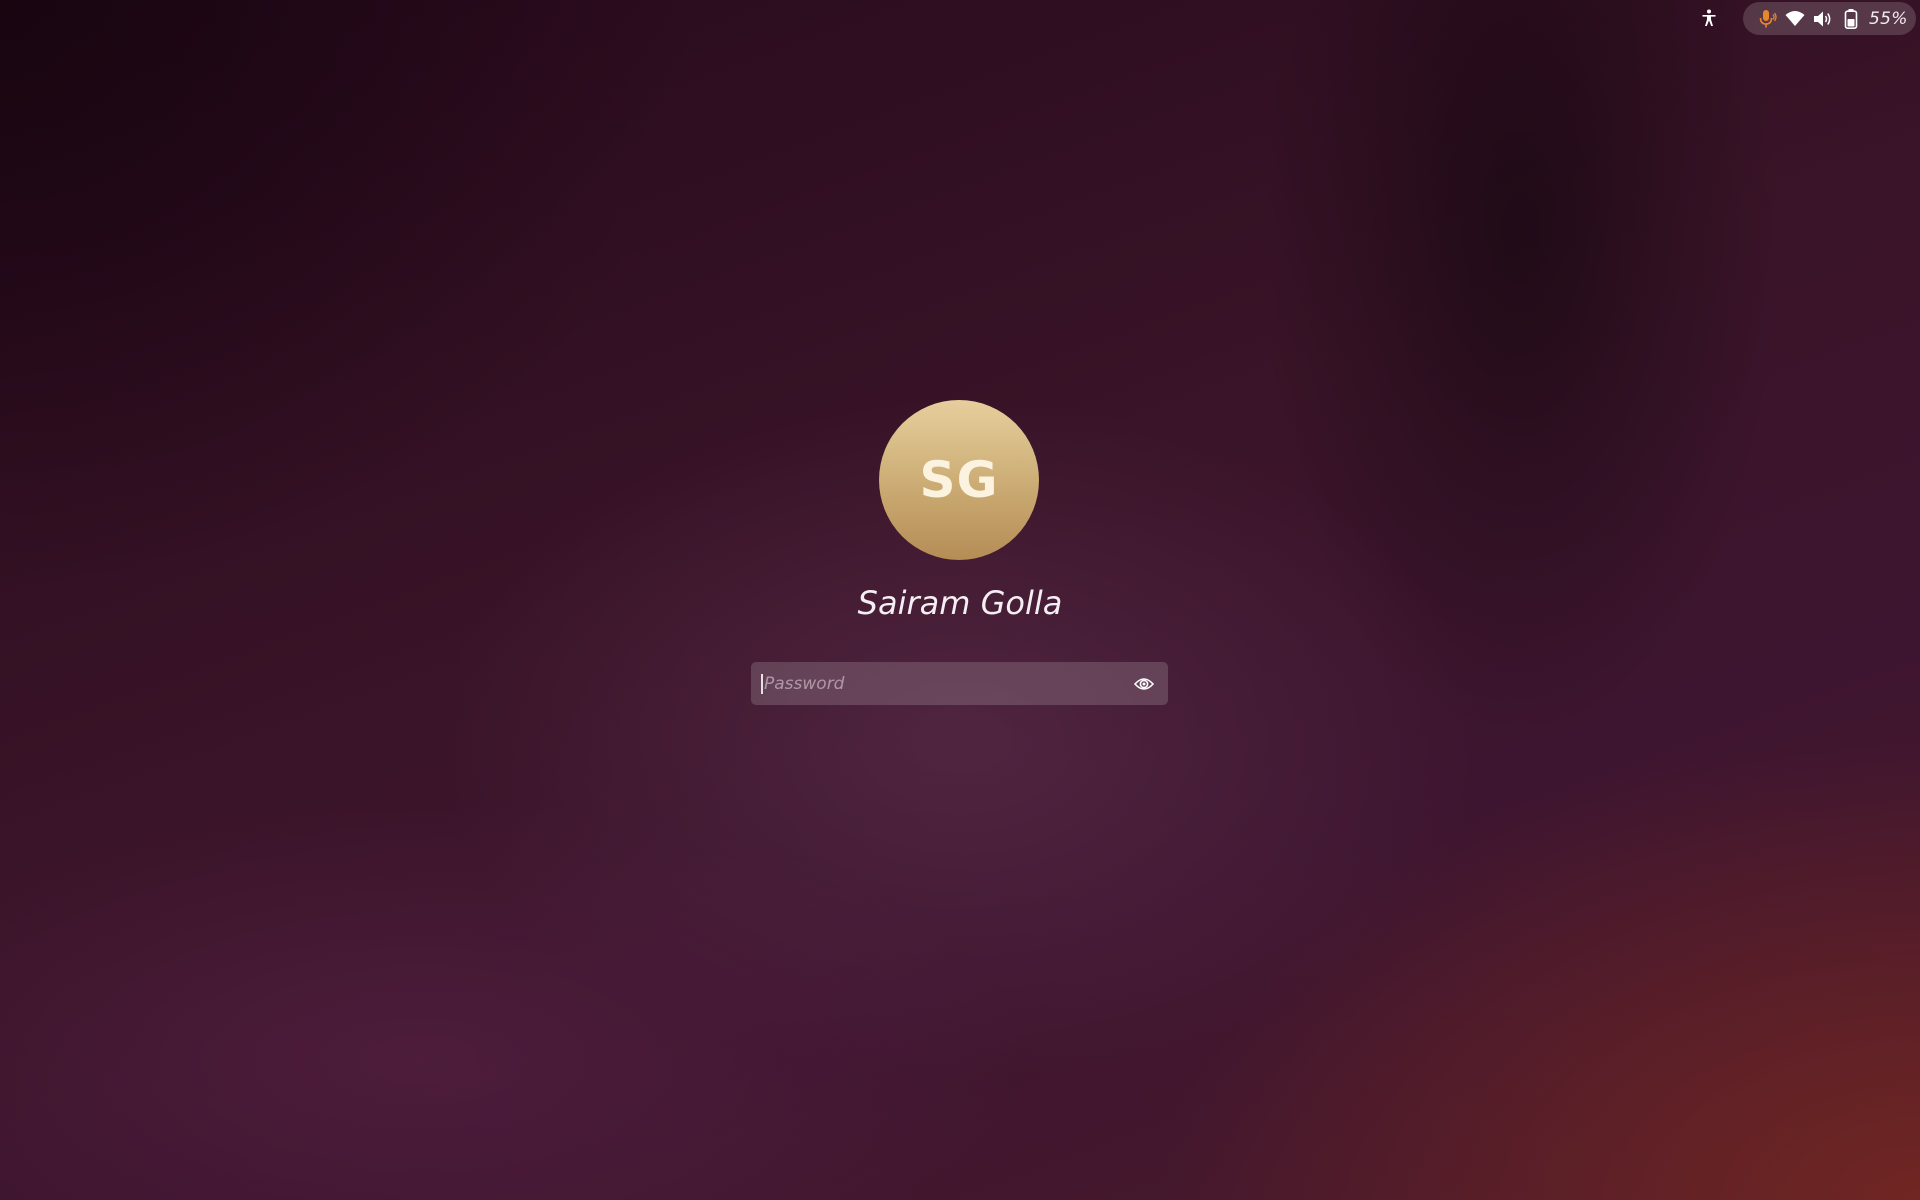 The image size is (1920, 1200). What do you see at coordinates (1709, 18) in the screenshot?
I see `accessibility-icon` at bounding box center [1709, 18].